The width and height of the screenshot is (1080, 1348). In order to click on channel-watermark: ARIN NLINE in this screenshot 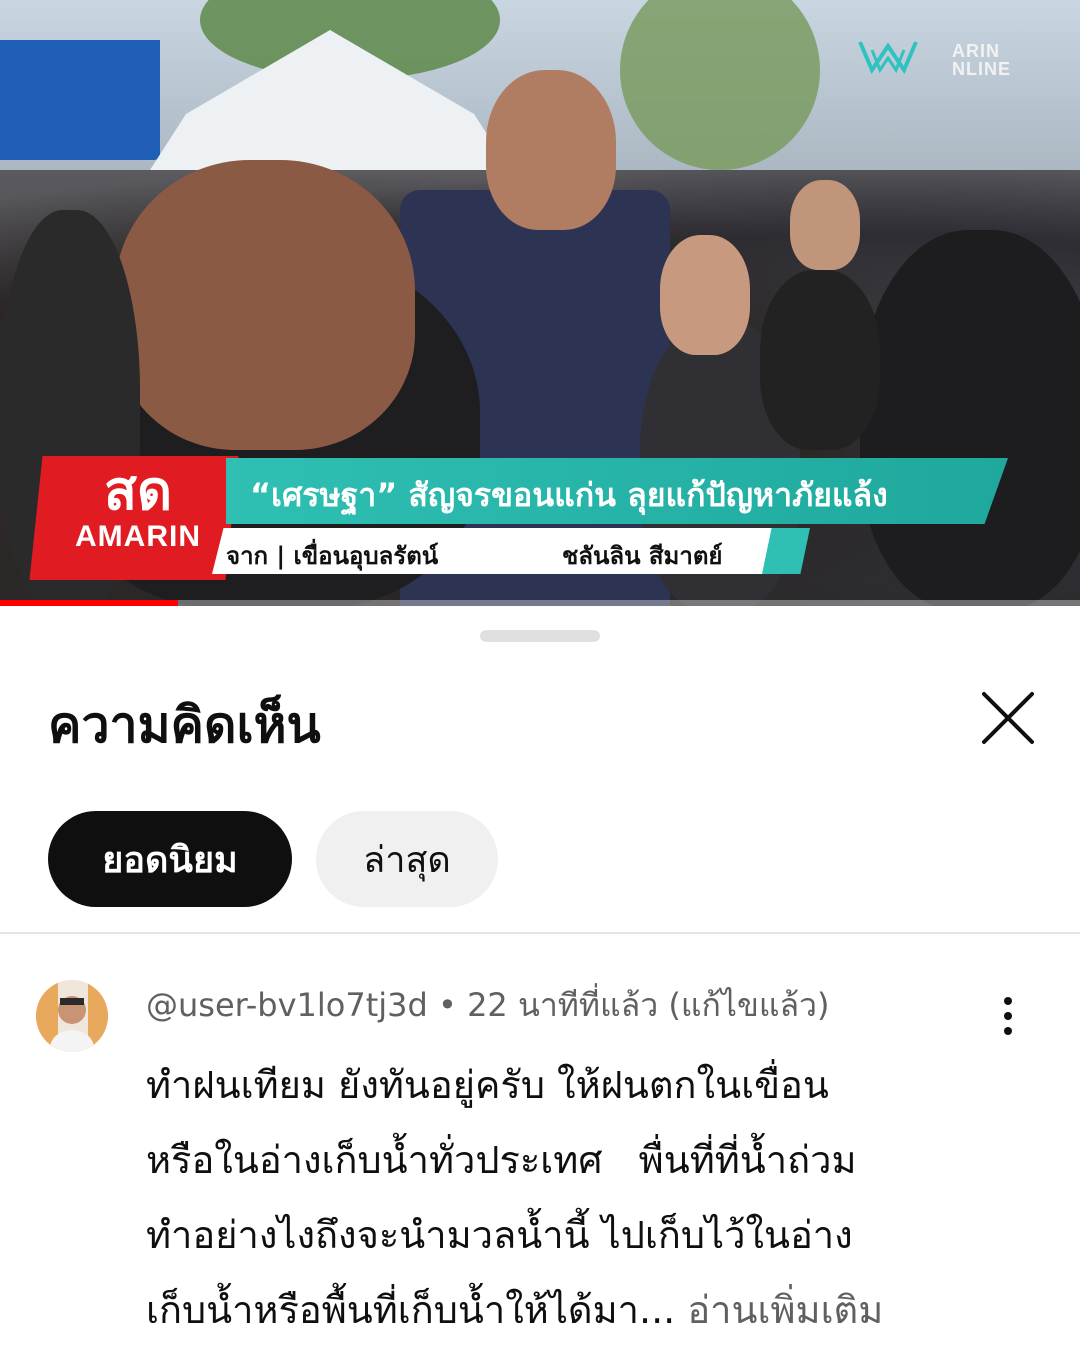, I will do `click(981, 60)`.